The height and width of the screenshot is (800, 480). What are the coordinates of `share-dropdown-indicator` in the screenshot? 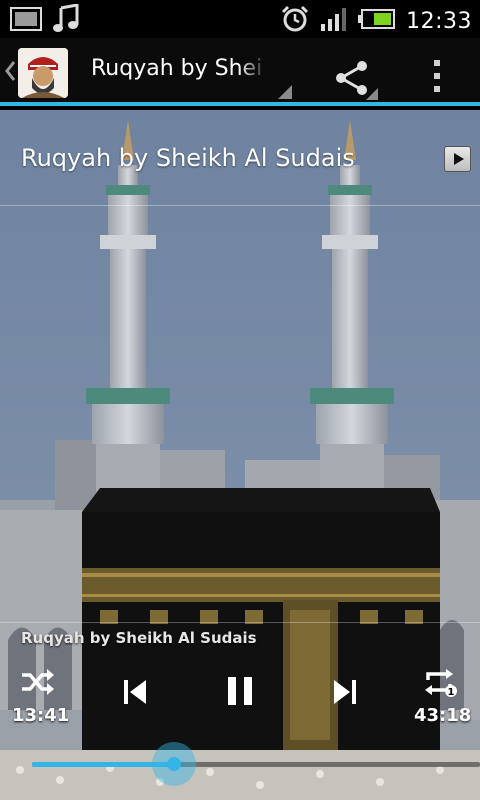 It's located at (372, 94).